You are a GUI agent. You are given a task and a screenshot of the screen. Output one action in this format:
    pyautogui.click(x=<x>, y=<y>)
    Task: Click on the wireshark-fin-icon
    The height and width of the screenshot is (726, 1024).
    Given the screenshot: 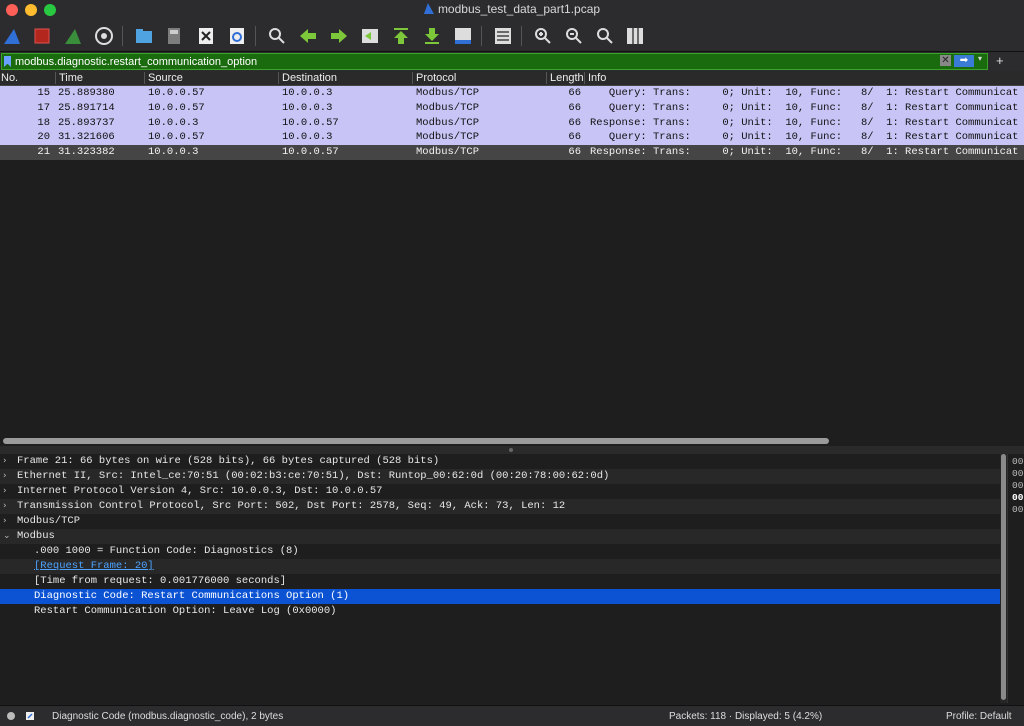 What is the action you would take?
    pyautogui.click(x=428, y=8)
    